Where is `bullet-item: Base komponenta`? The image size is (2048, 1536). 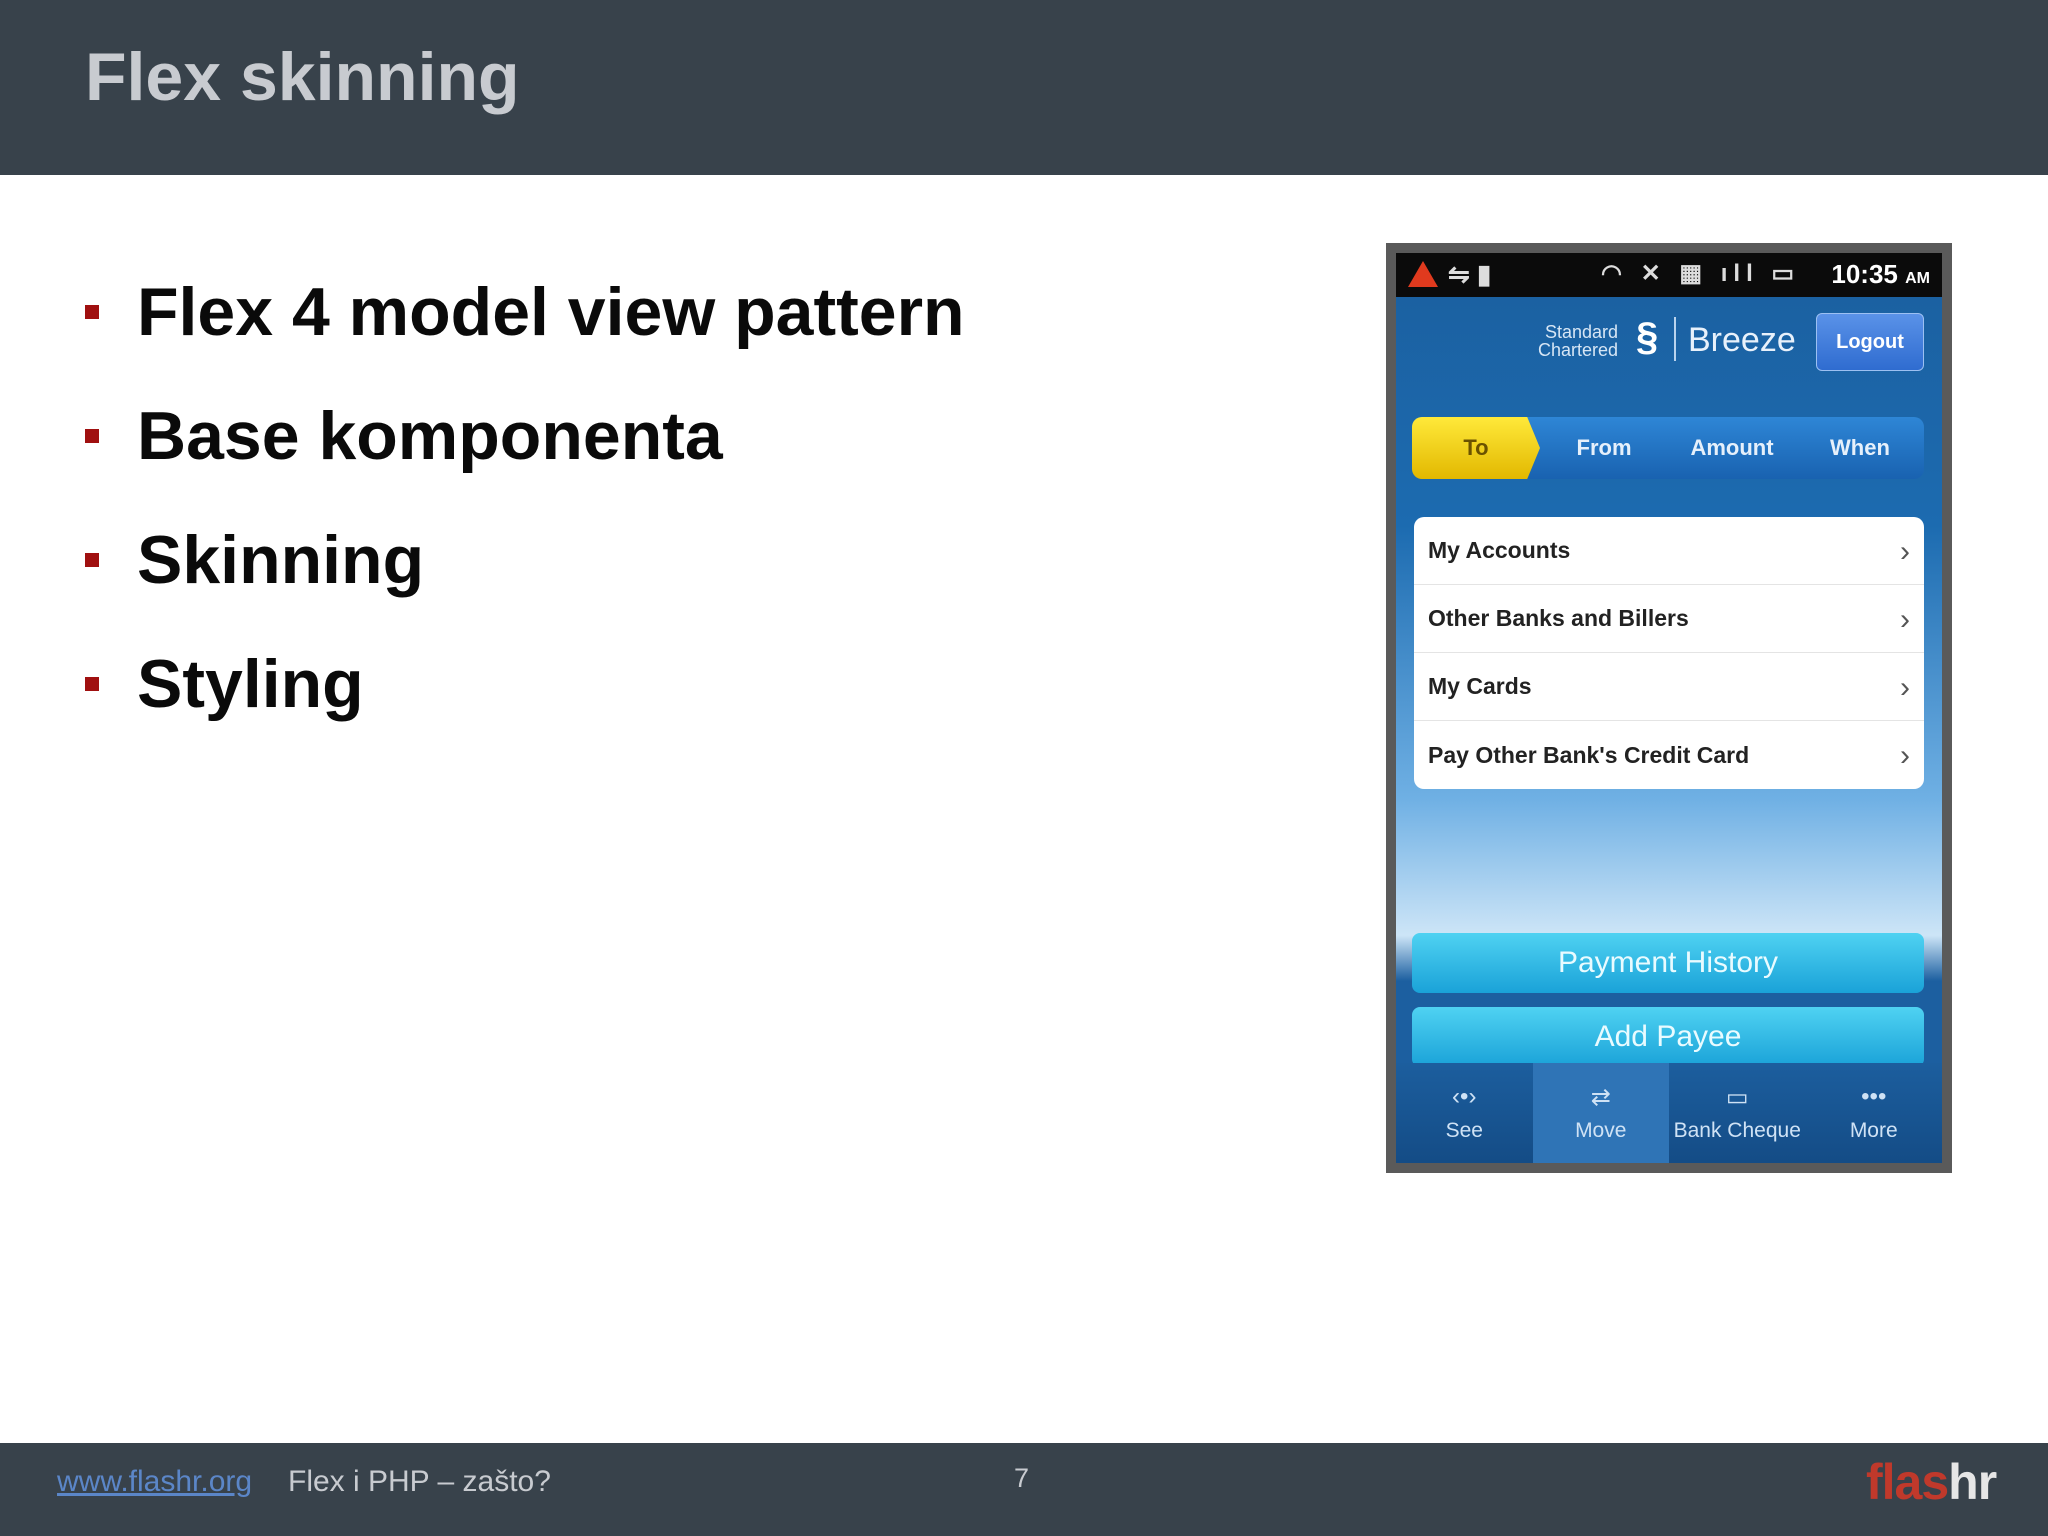 bullet-item: Base komponenta is located at coordinates (525, 436).